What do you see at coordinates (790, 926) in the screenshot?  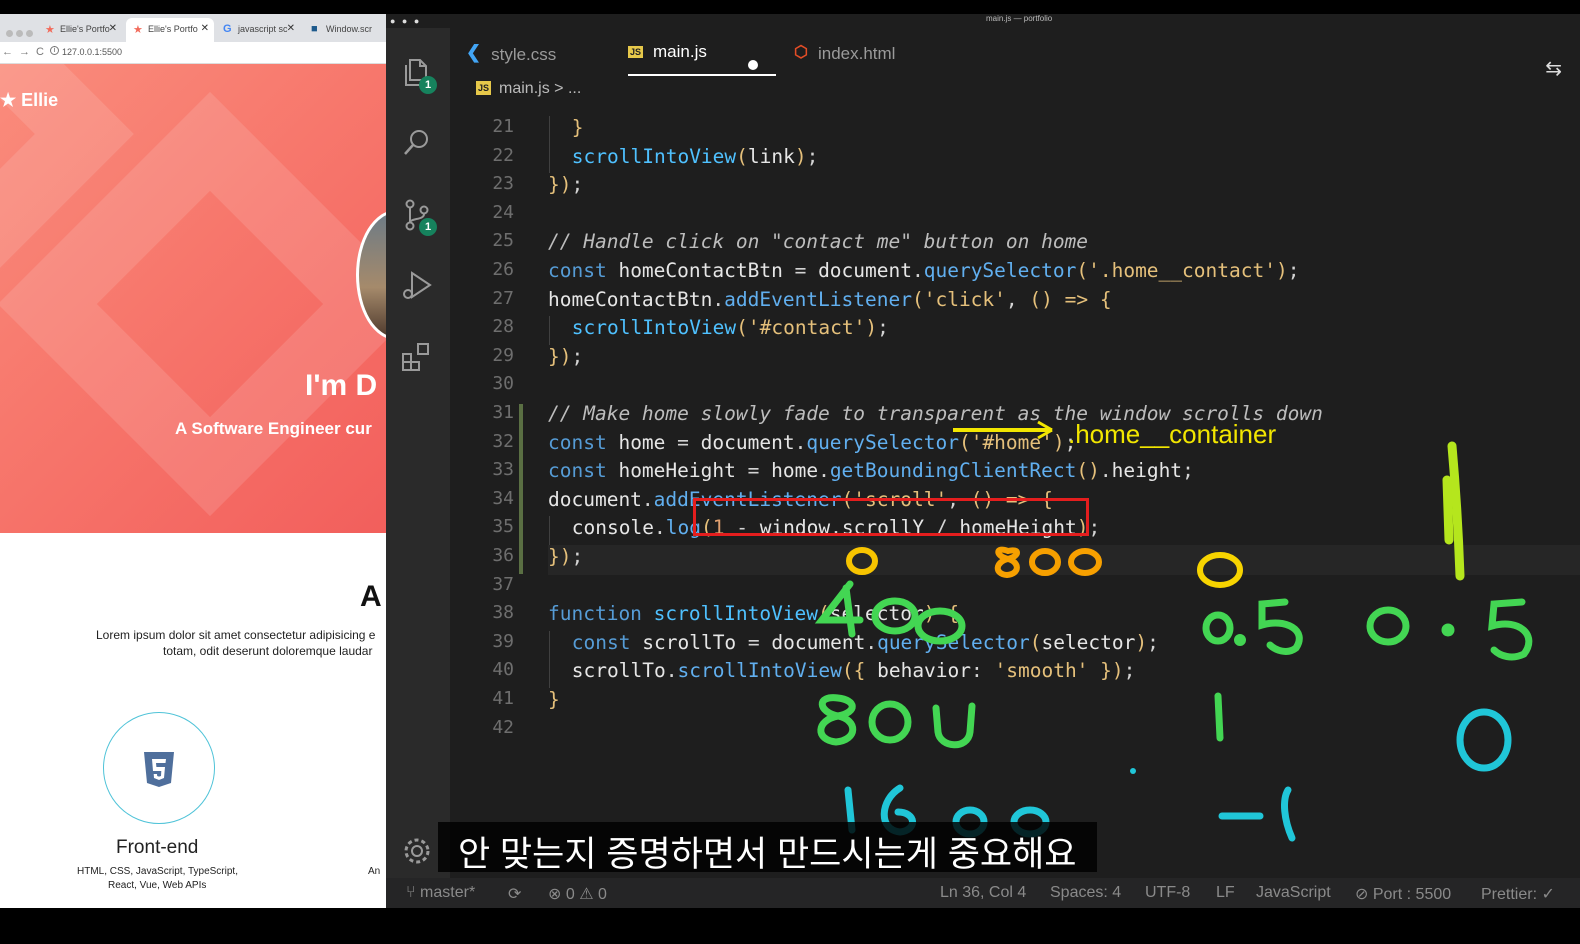 I see `bottom-letterbox` at bounding box center [790, 926].